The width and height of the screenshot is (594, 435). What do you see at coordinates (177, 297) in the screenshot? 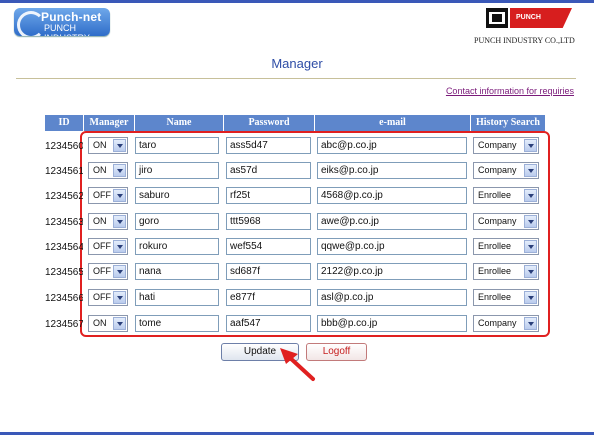
I see `name-input: hati` at bounding box center [177, 297].